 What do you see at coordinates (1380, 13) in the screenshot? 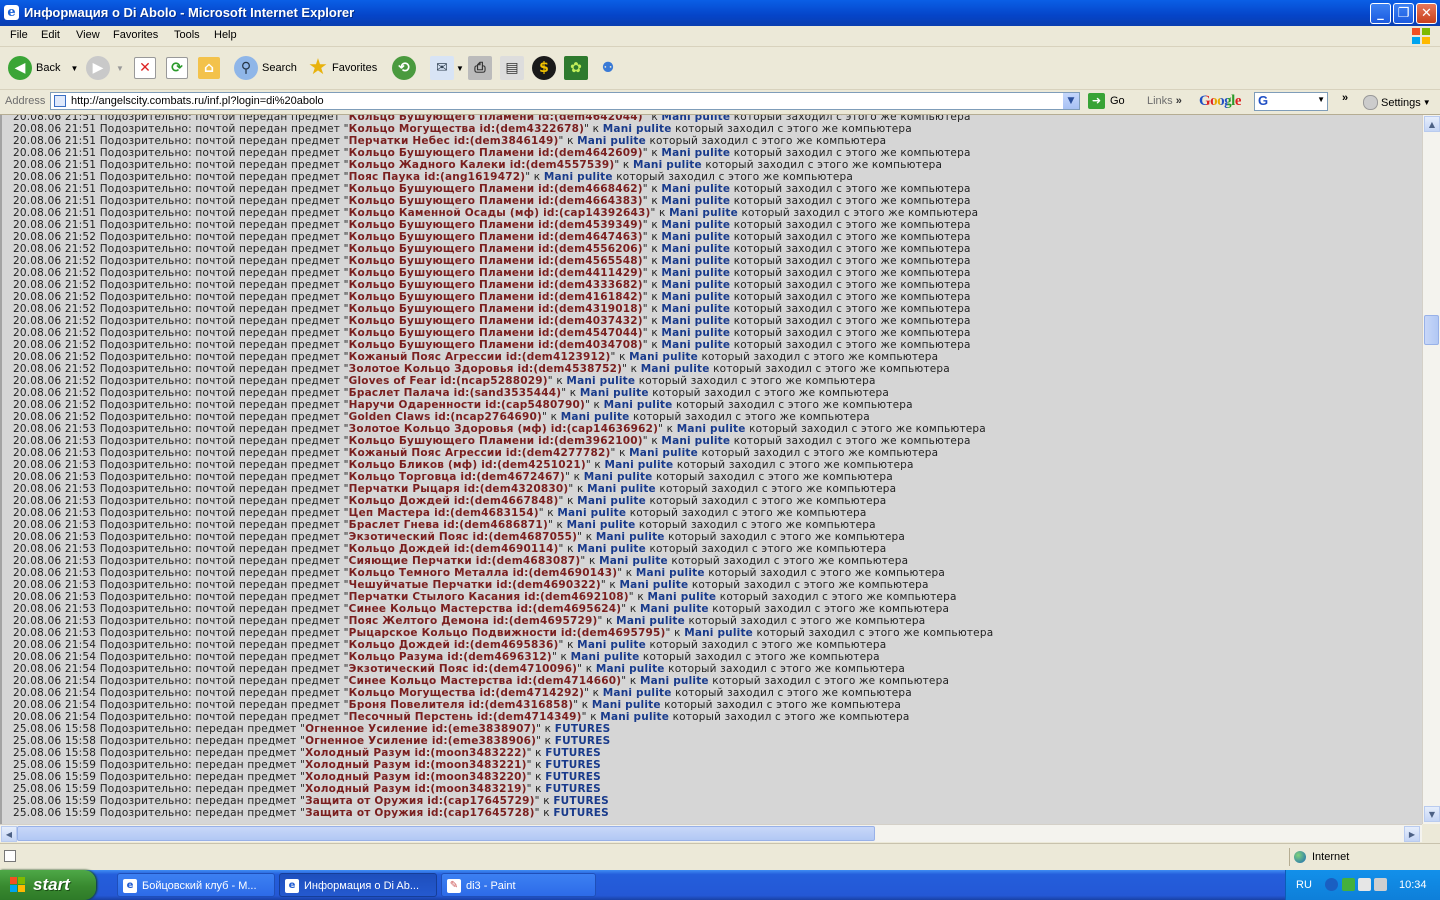
I see `minimize-button: _` at bounding box center [1380, 13].